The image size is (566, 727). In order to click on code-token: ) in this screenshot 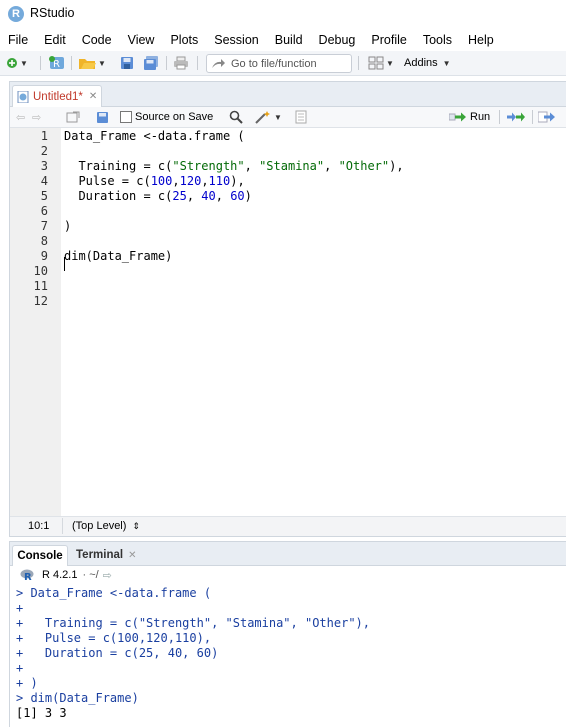, I will do `click(68, 226)`.